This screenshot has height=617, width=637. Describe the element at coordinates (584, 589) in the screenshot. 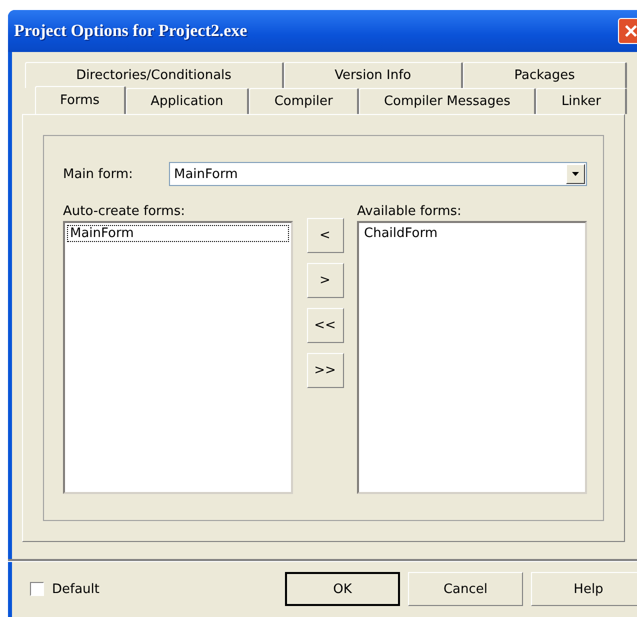

I see `dialog-button: Help` at that location.